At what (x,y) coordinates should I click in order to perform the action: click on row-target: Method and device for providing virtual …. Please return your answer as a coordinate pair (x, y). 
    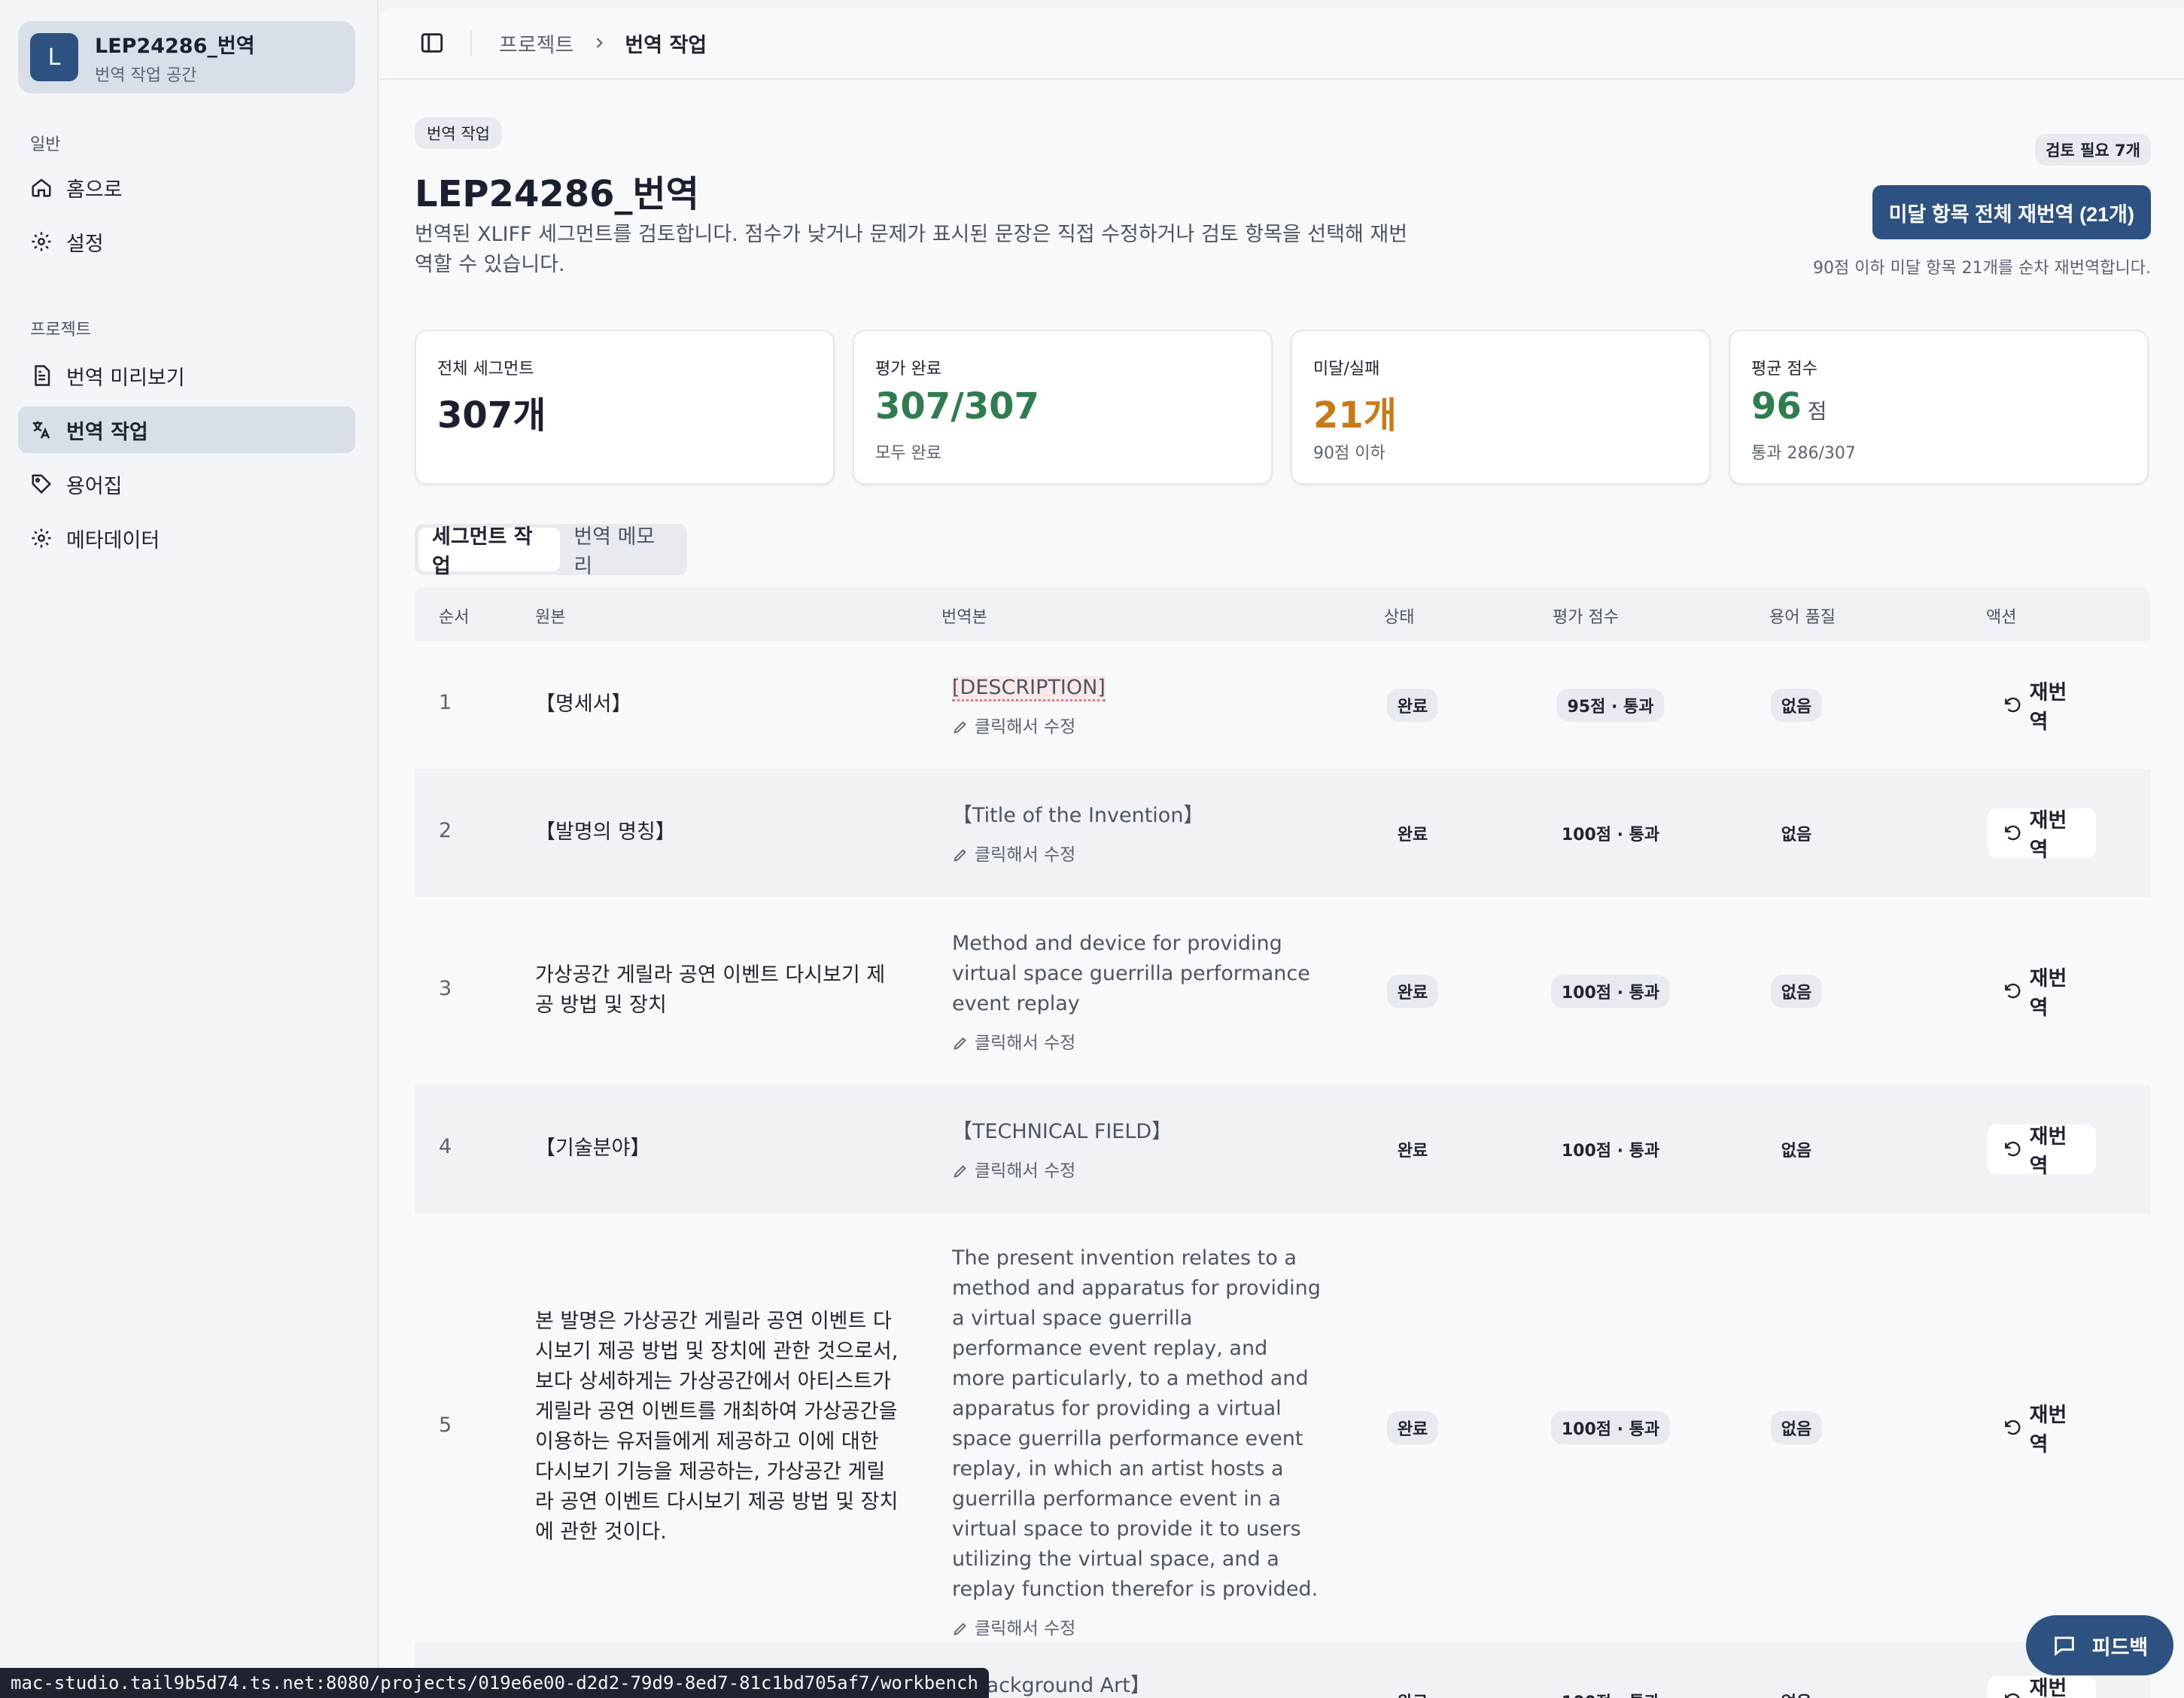
    Looking at the image, I should click on (1136, 993).